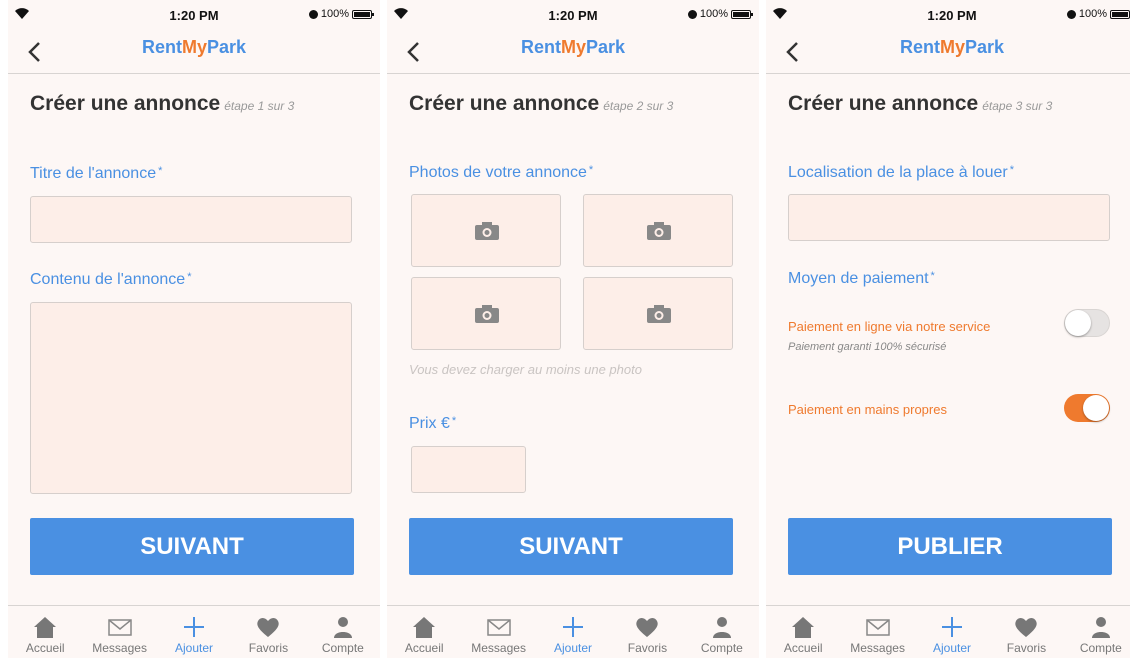  Describe the element at coordinates (191, 219) in the screenshot. I see `title-input` at that location.